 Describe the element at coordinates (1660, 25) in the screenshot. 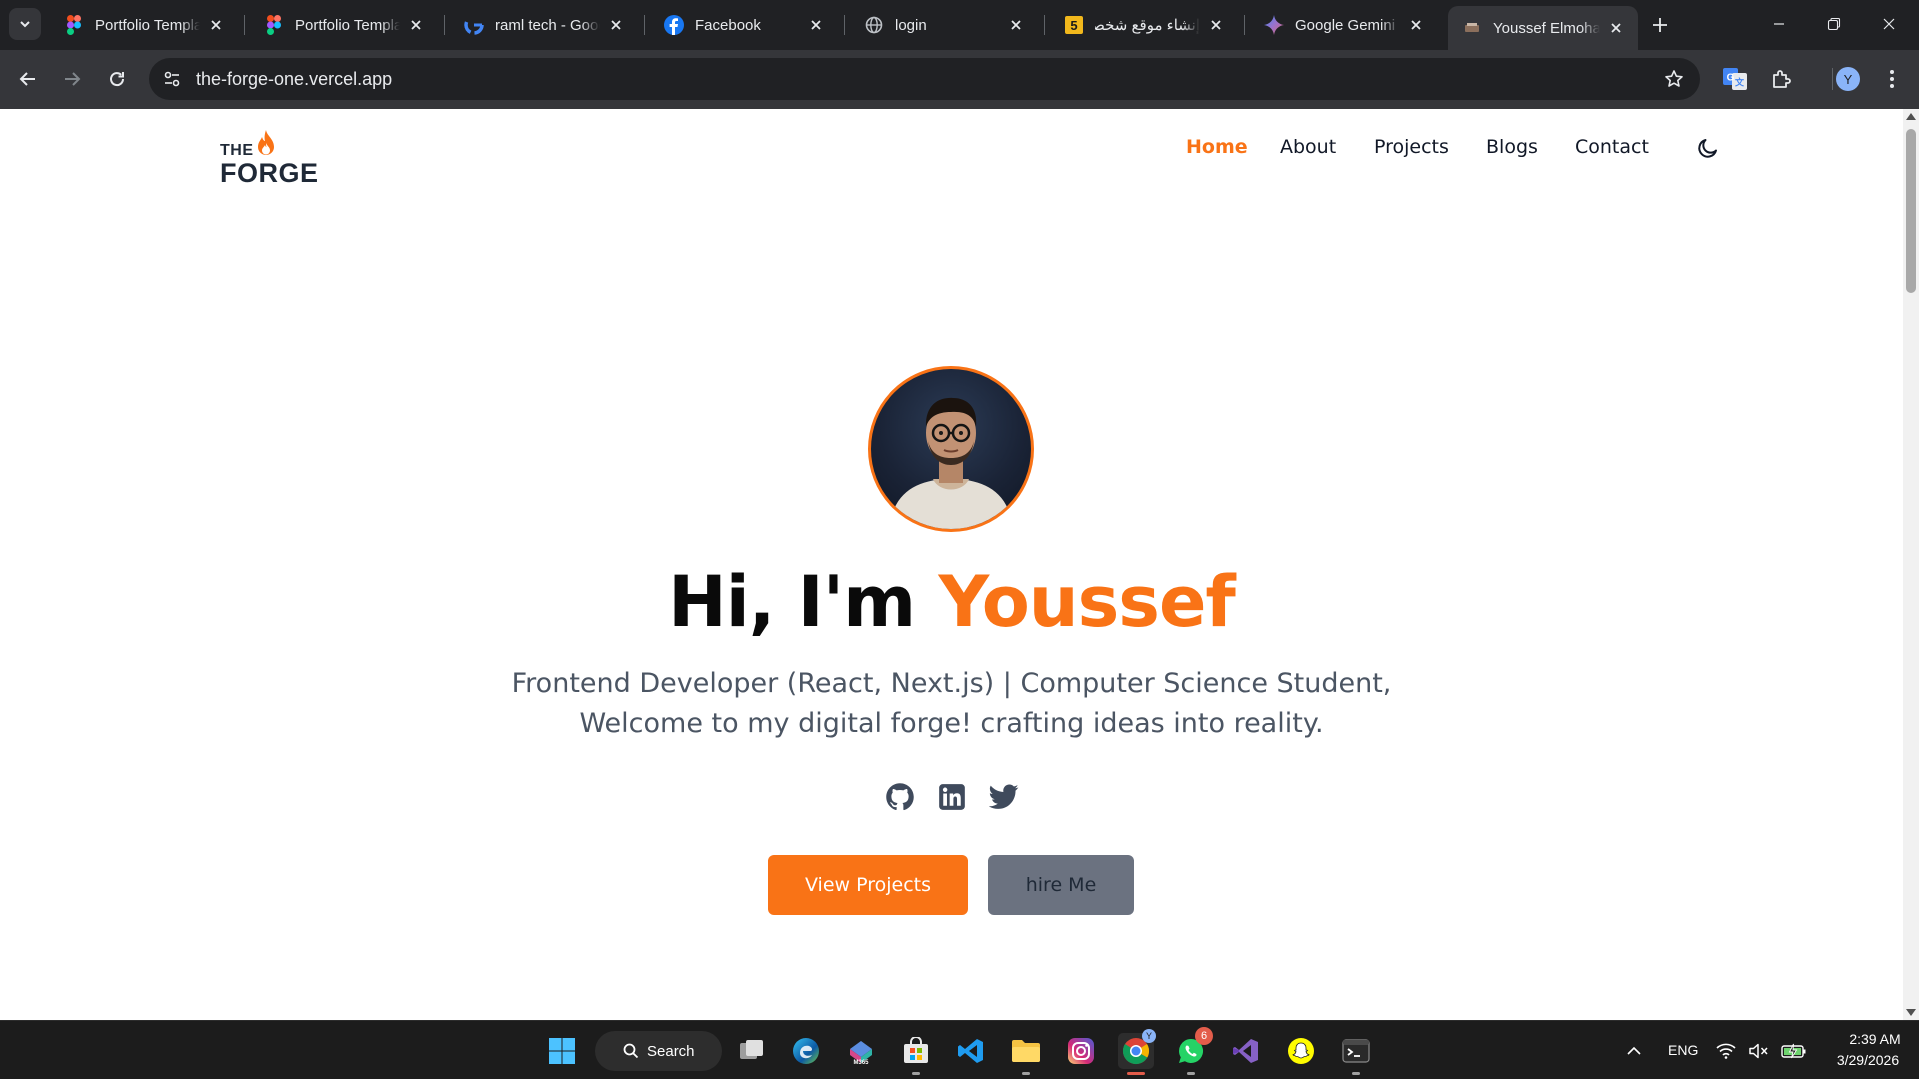

I see `new-tab-button` at that location.